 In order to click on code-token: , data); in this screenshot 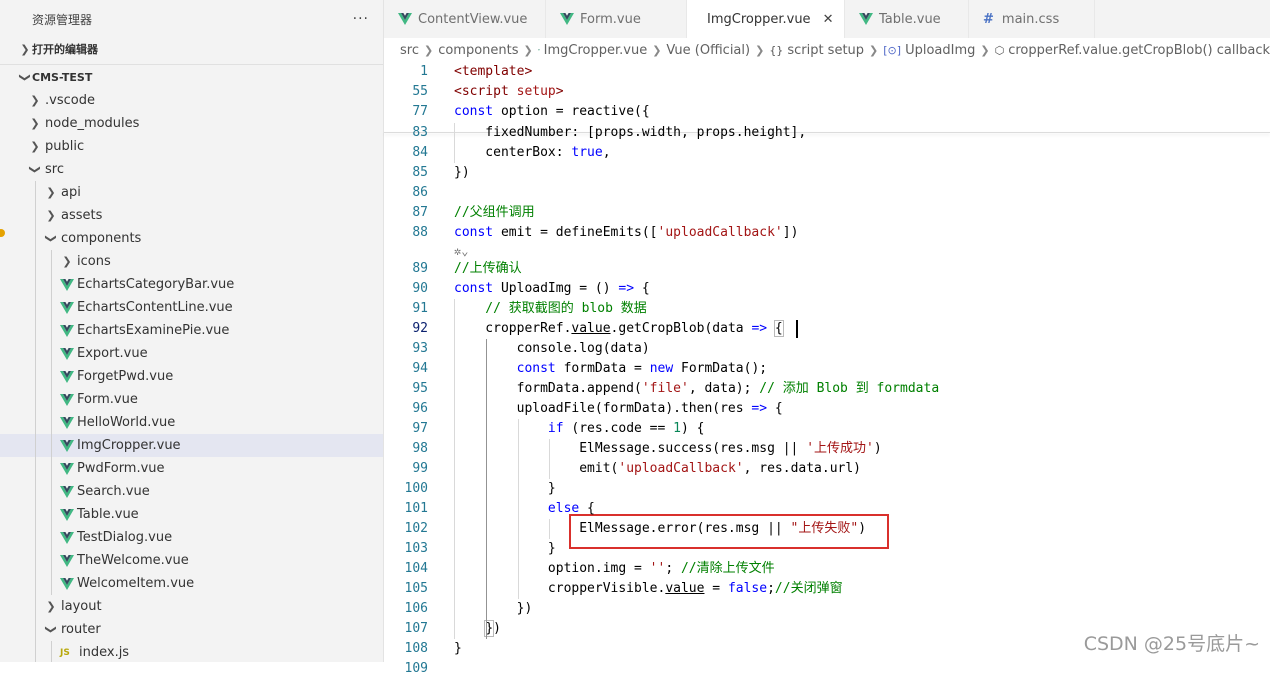, I will do `click(724, 388)`.